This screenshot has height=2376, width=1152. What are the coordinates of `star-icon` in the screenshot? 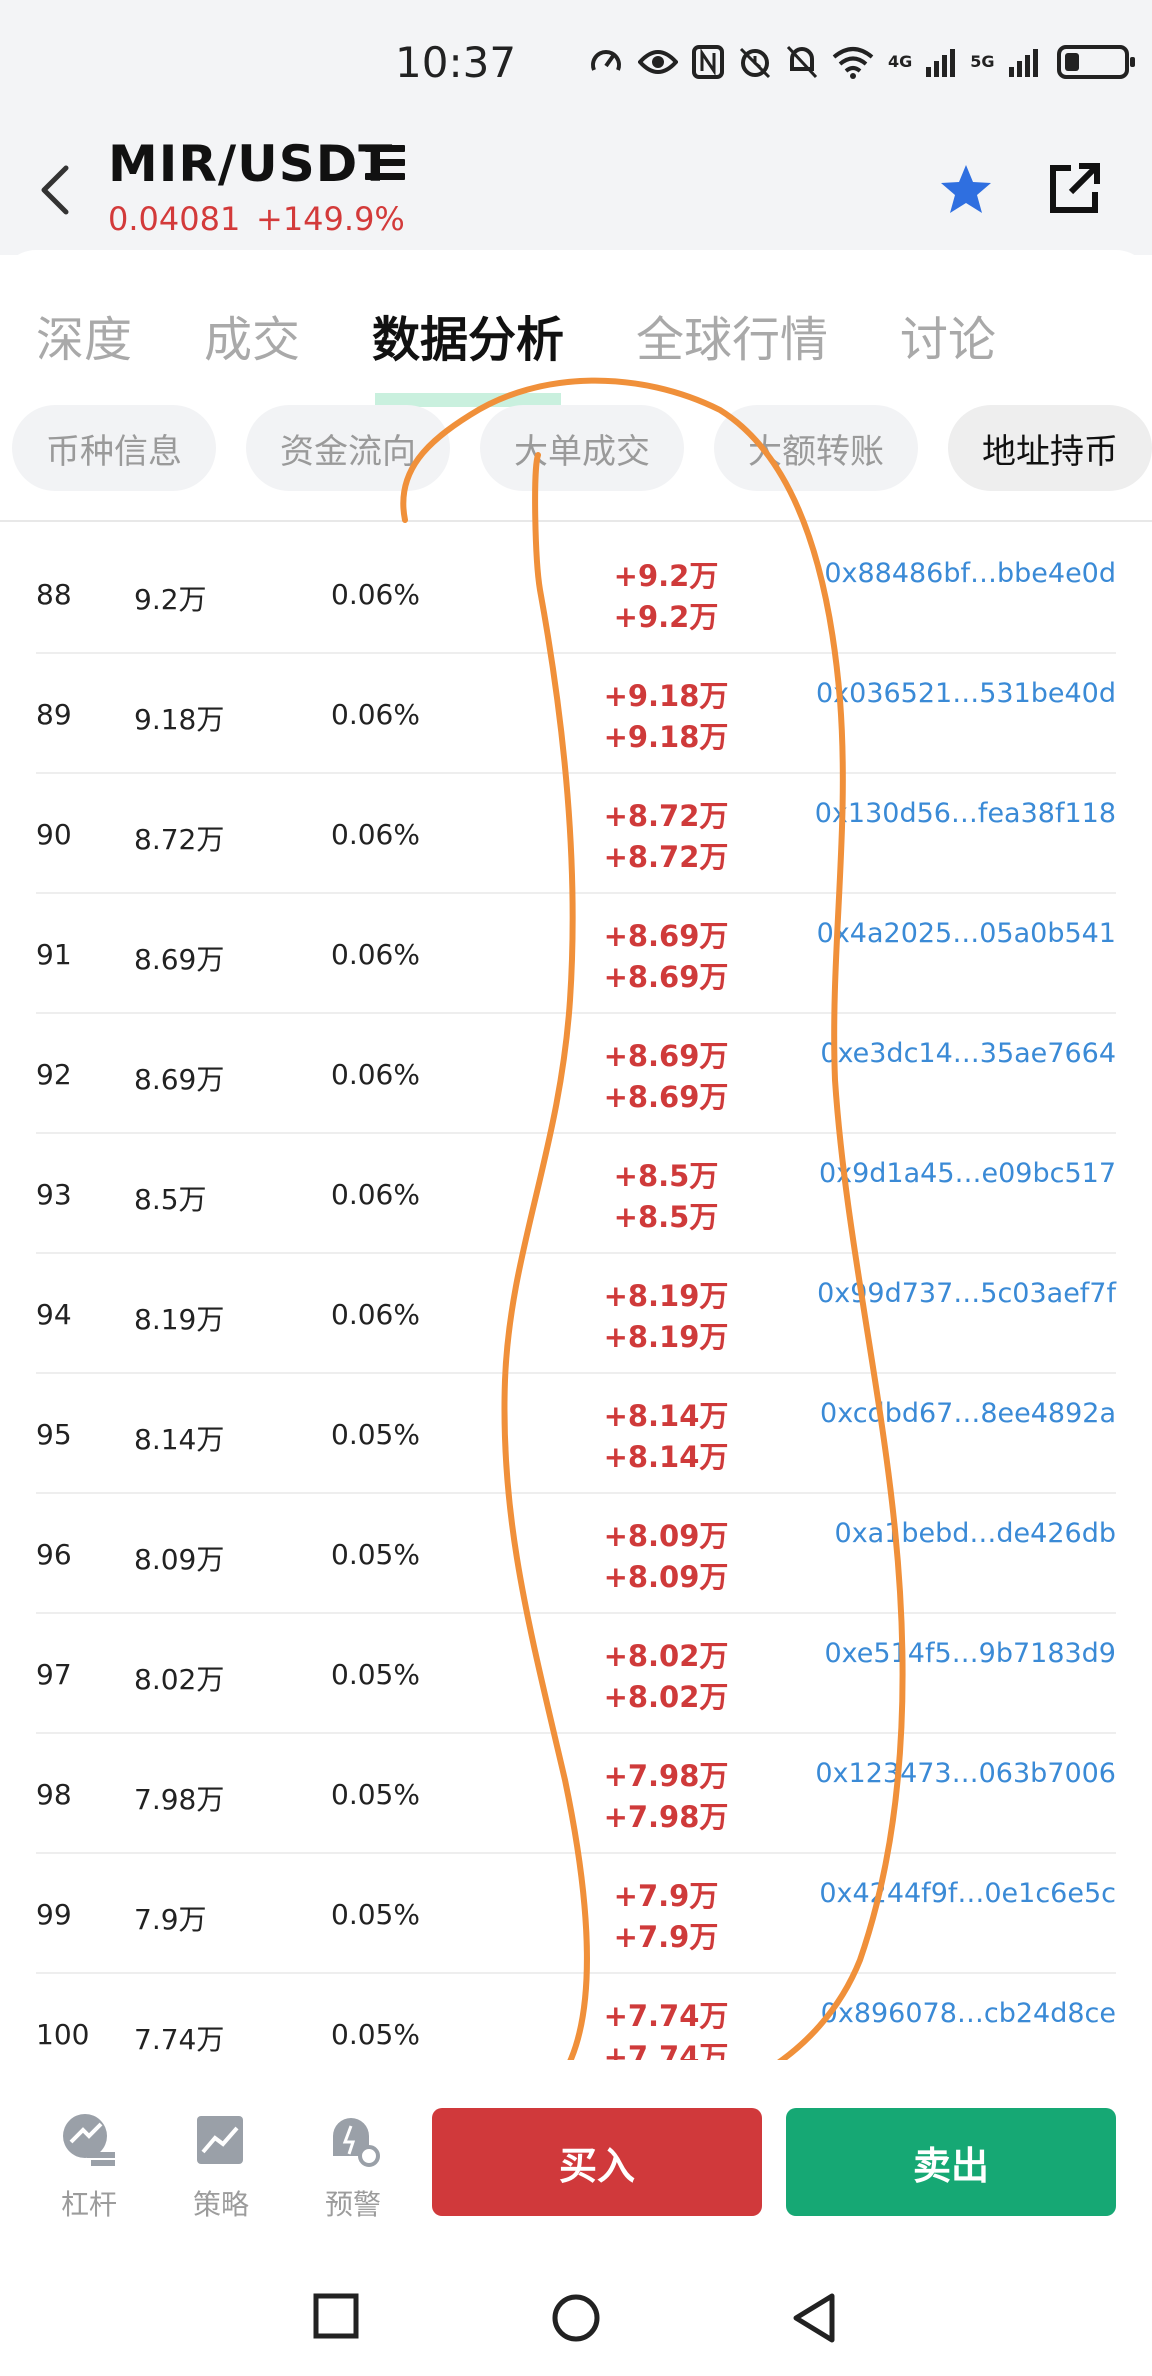 It's located at (966, 190).